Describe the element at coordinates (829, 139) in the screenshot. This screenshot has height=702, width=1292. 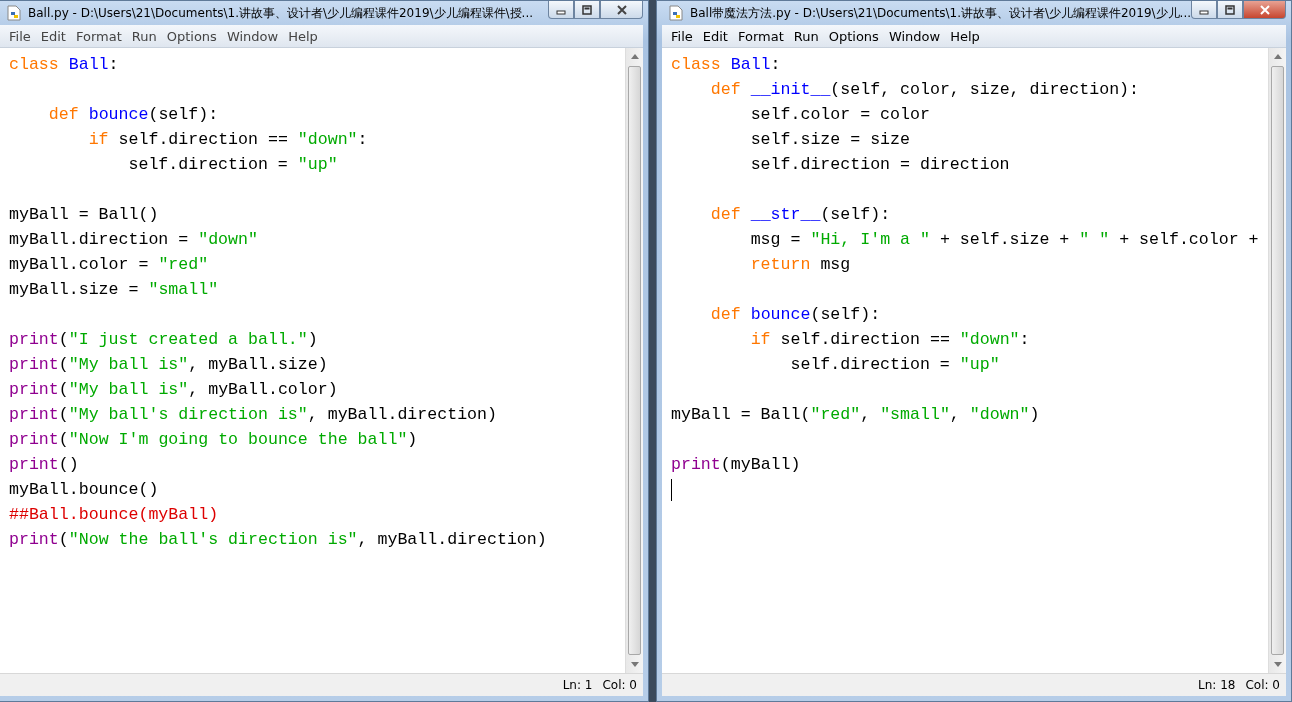
I see `code-token: self.size = size` at that location.